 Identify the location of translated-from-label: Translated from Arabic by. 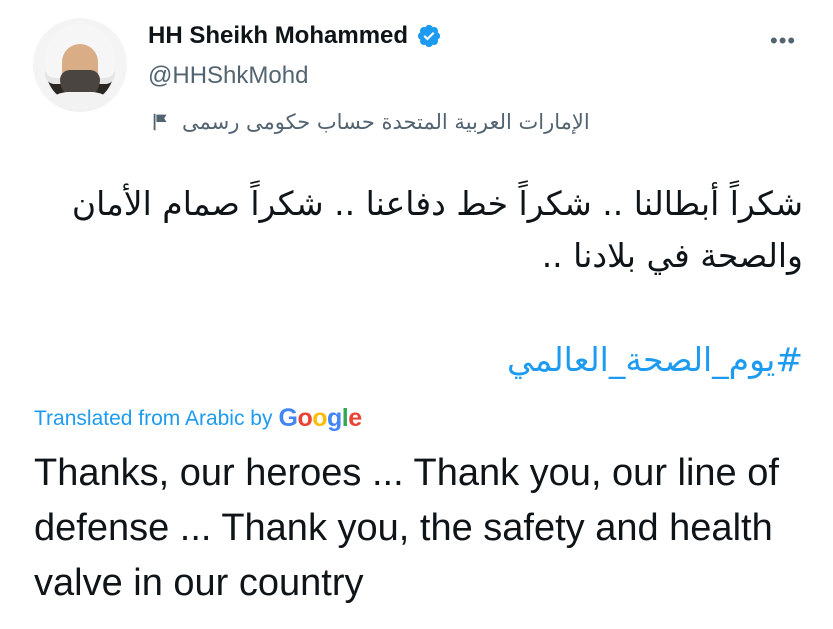
(153, 418).